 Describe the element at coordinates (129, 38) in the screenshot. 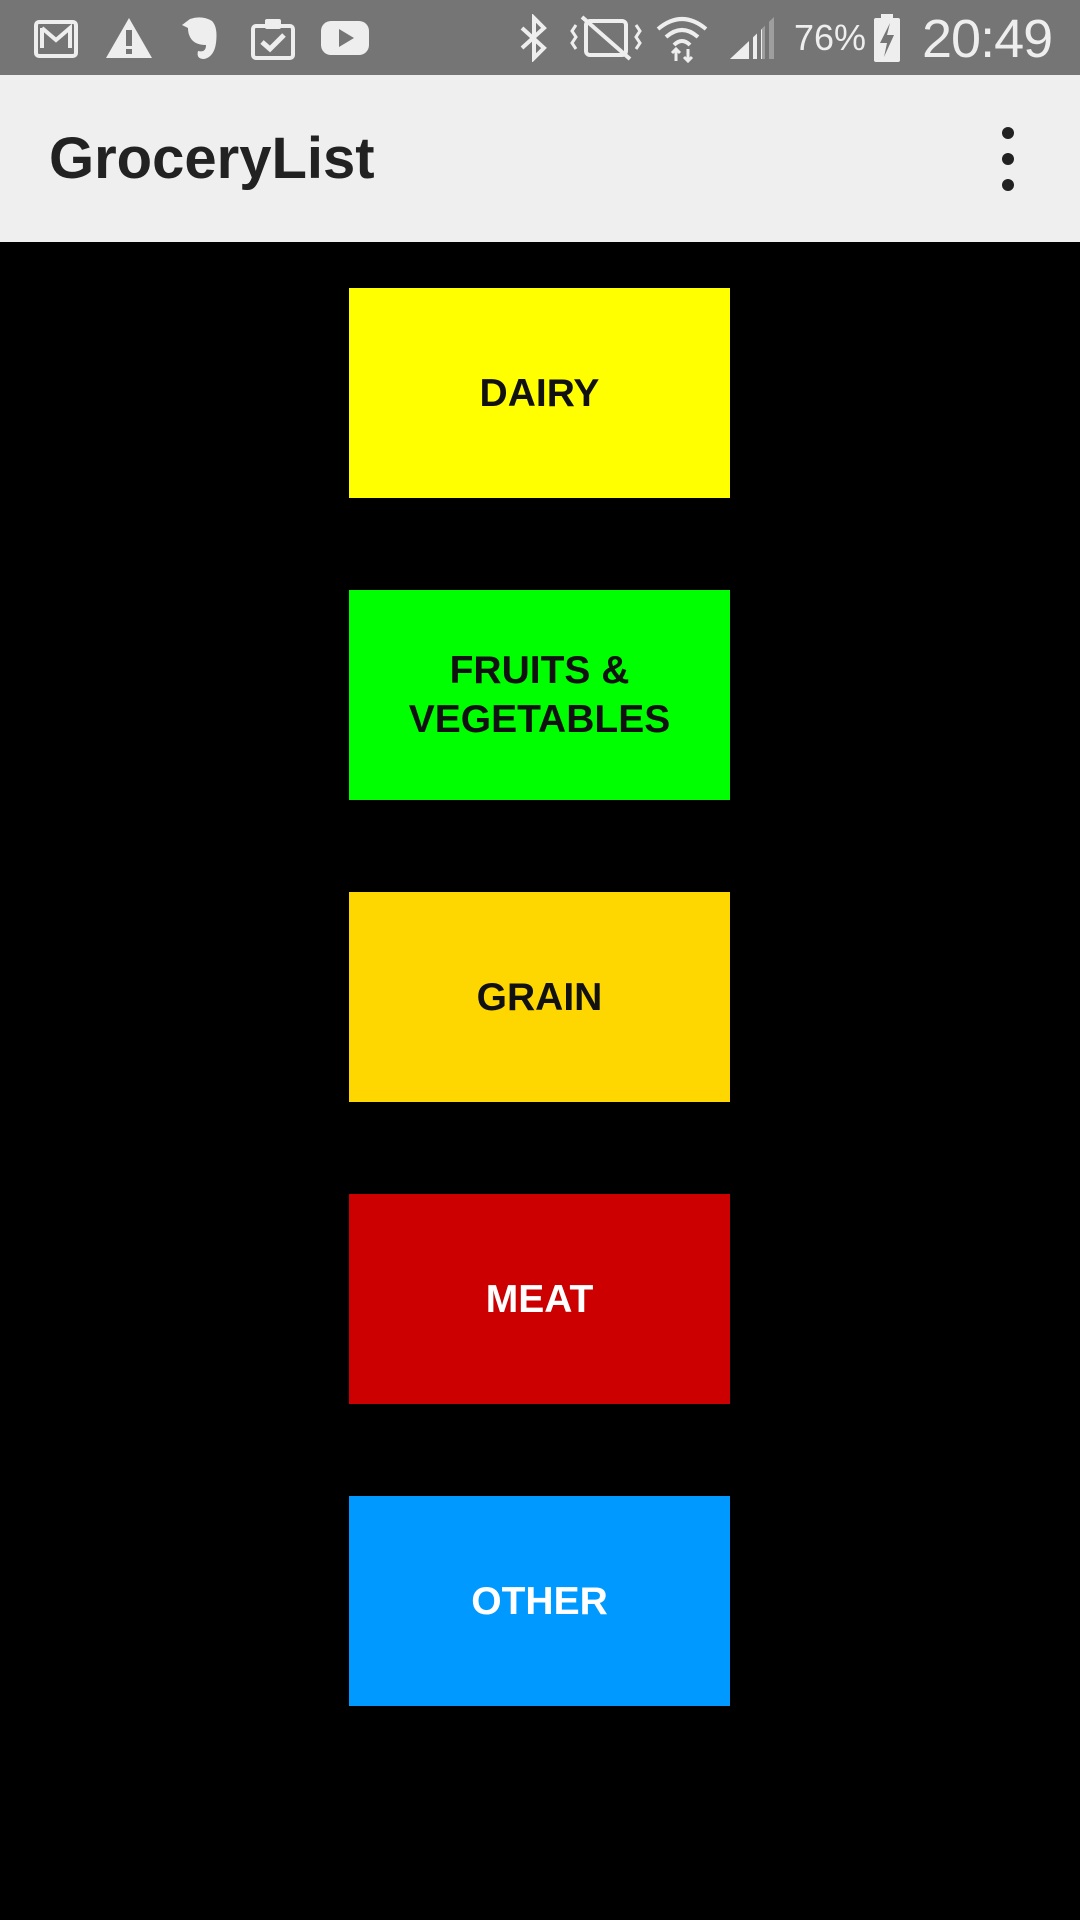

I see `warning-icon` at that location.